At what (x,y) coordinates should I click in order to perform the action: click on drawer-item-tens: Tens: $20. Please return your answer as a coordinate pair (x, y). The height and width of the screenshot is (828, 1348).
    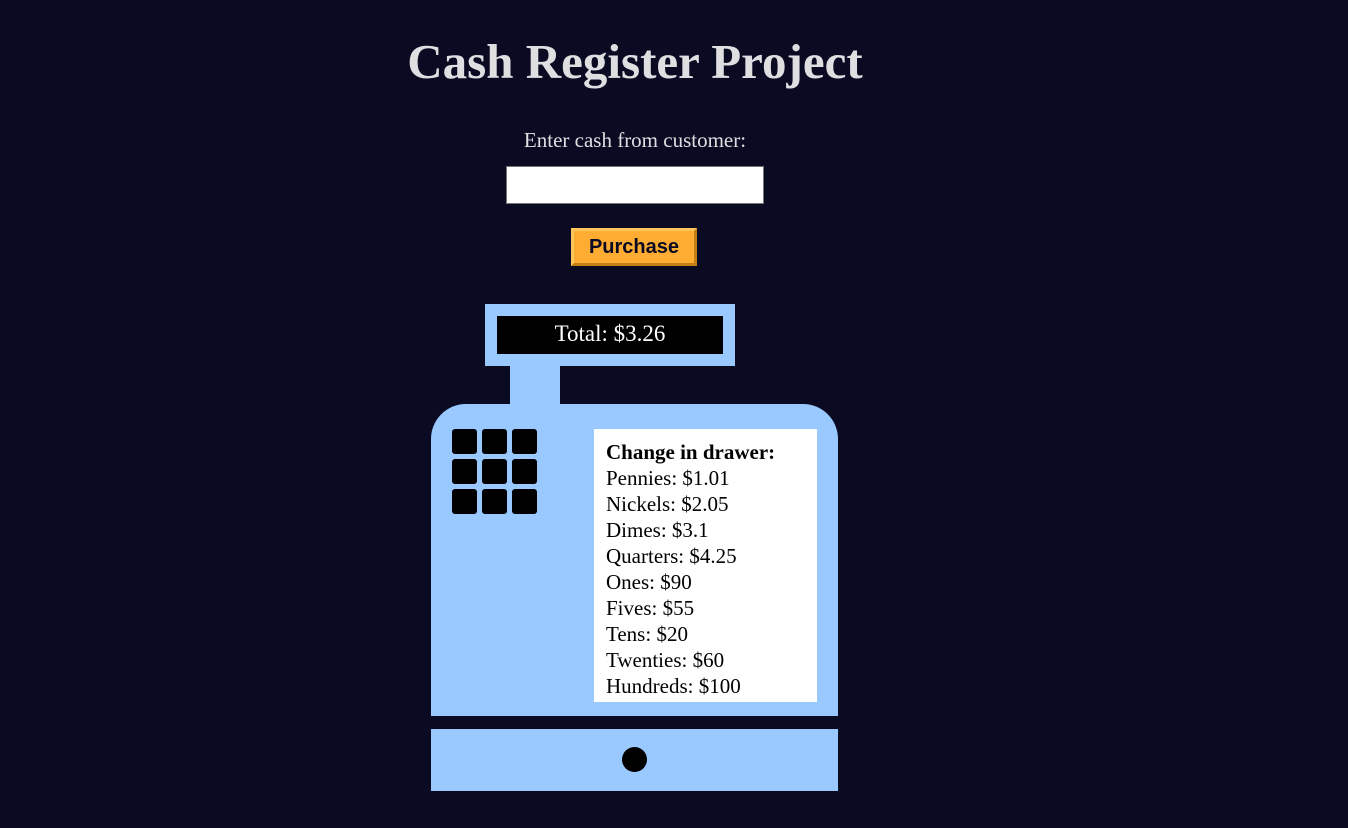
    Looking at the image, I should click on (647, 634).